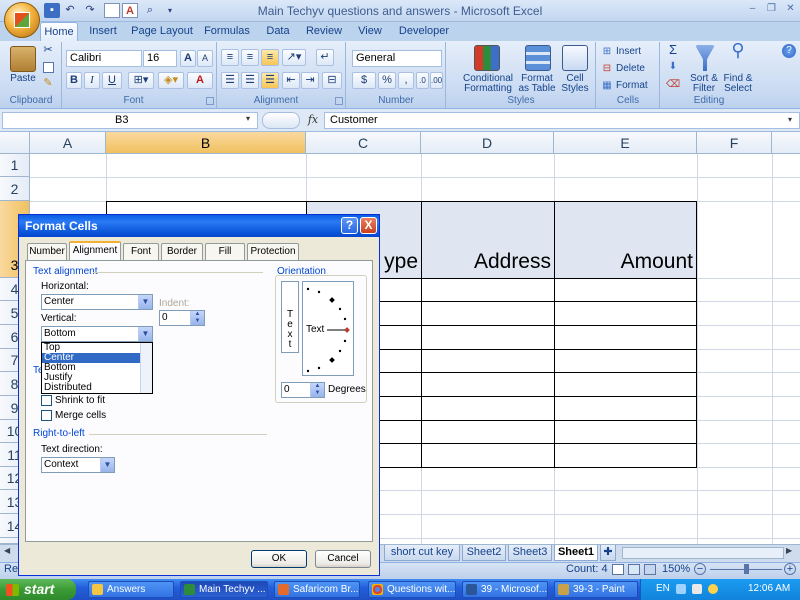 The image size is (800, 600). Describe the element at coordinates (205, 58) in the screenshot. I see `shrink-font-button: A` at that location.